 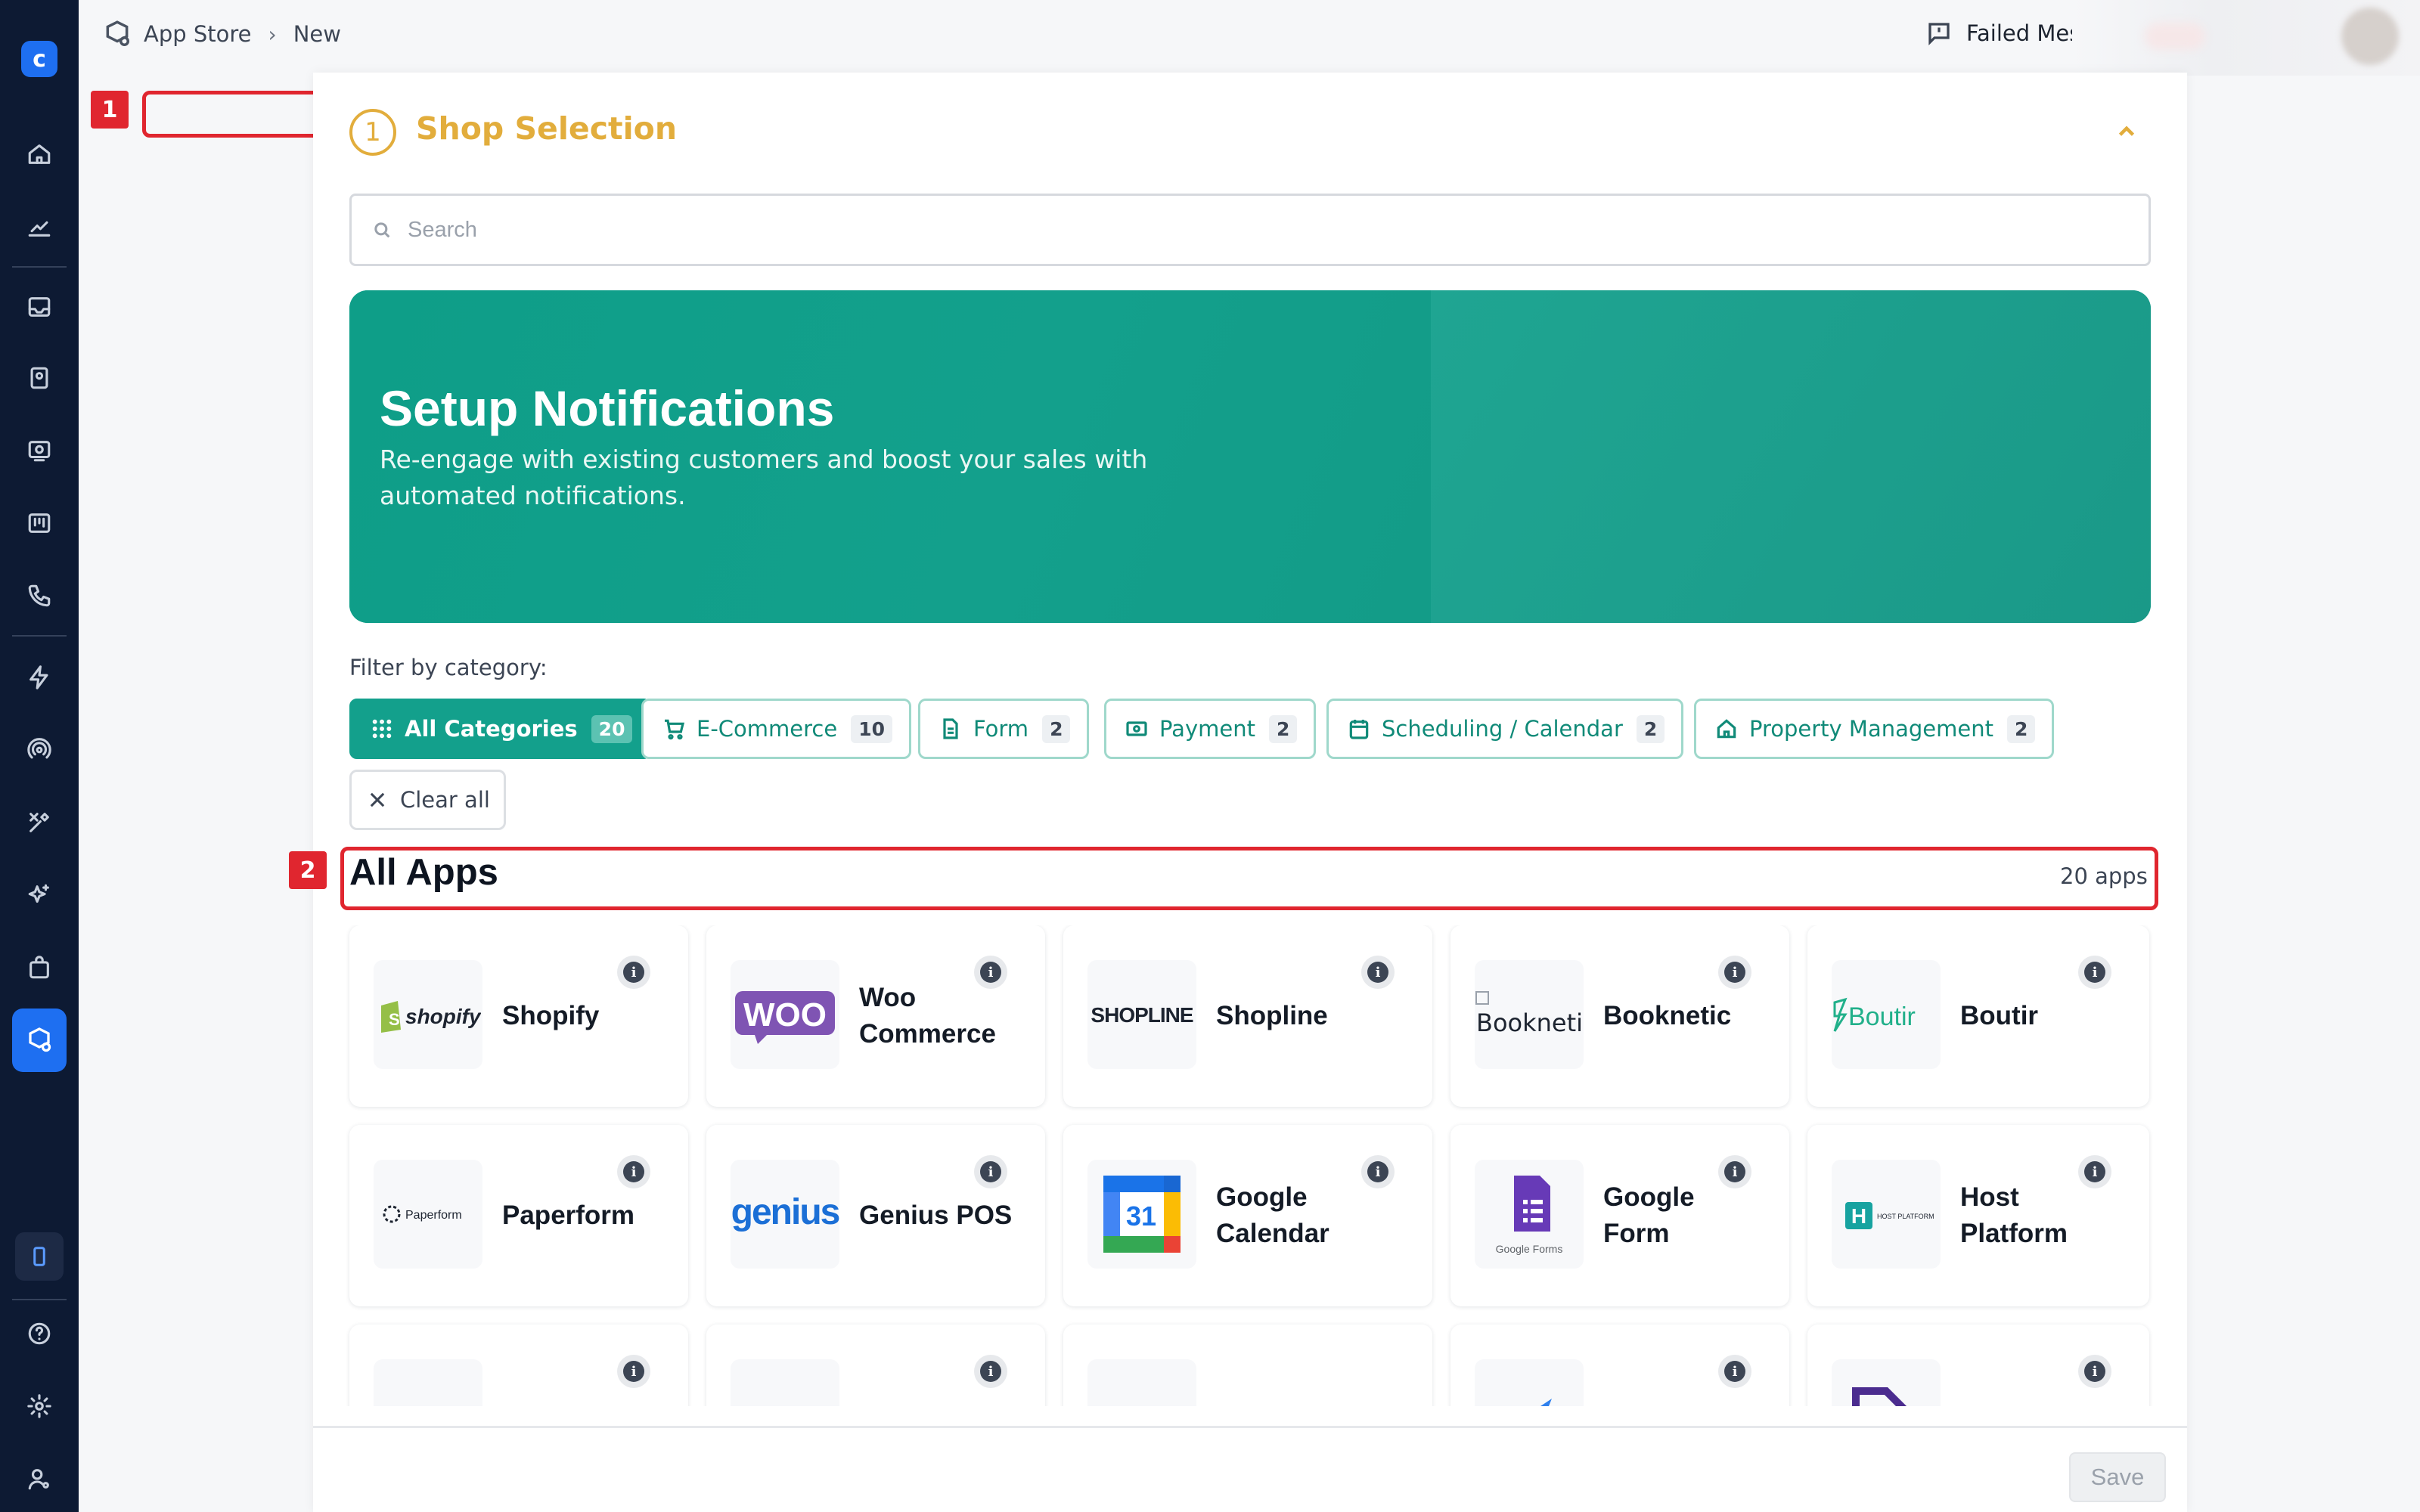 I want to click on chip-count: 20, so click(x=612, y=728).